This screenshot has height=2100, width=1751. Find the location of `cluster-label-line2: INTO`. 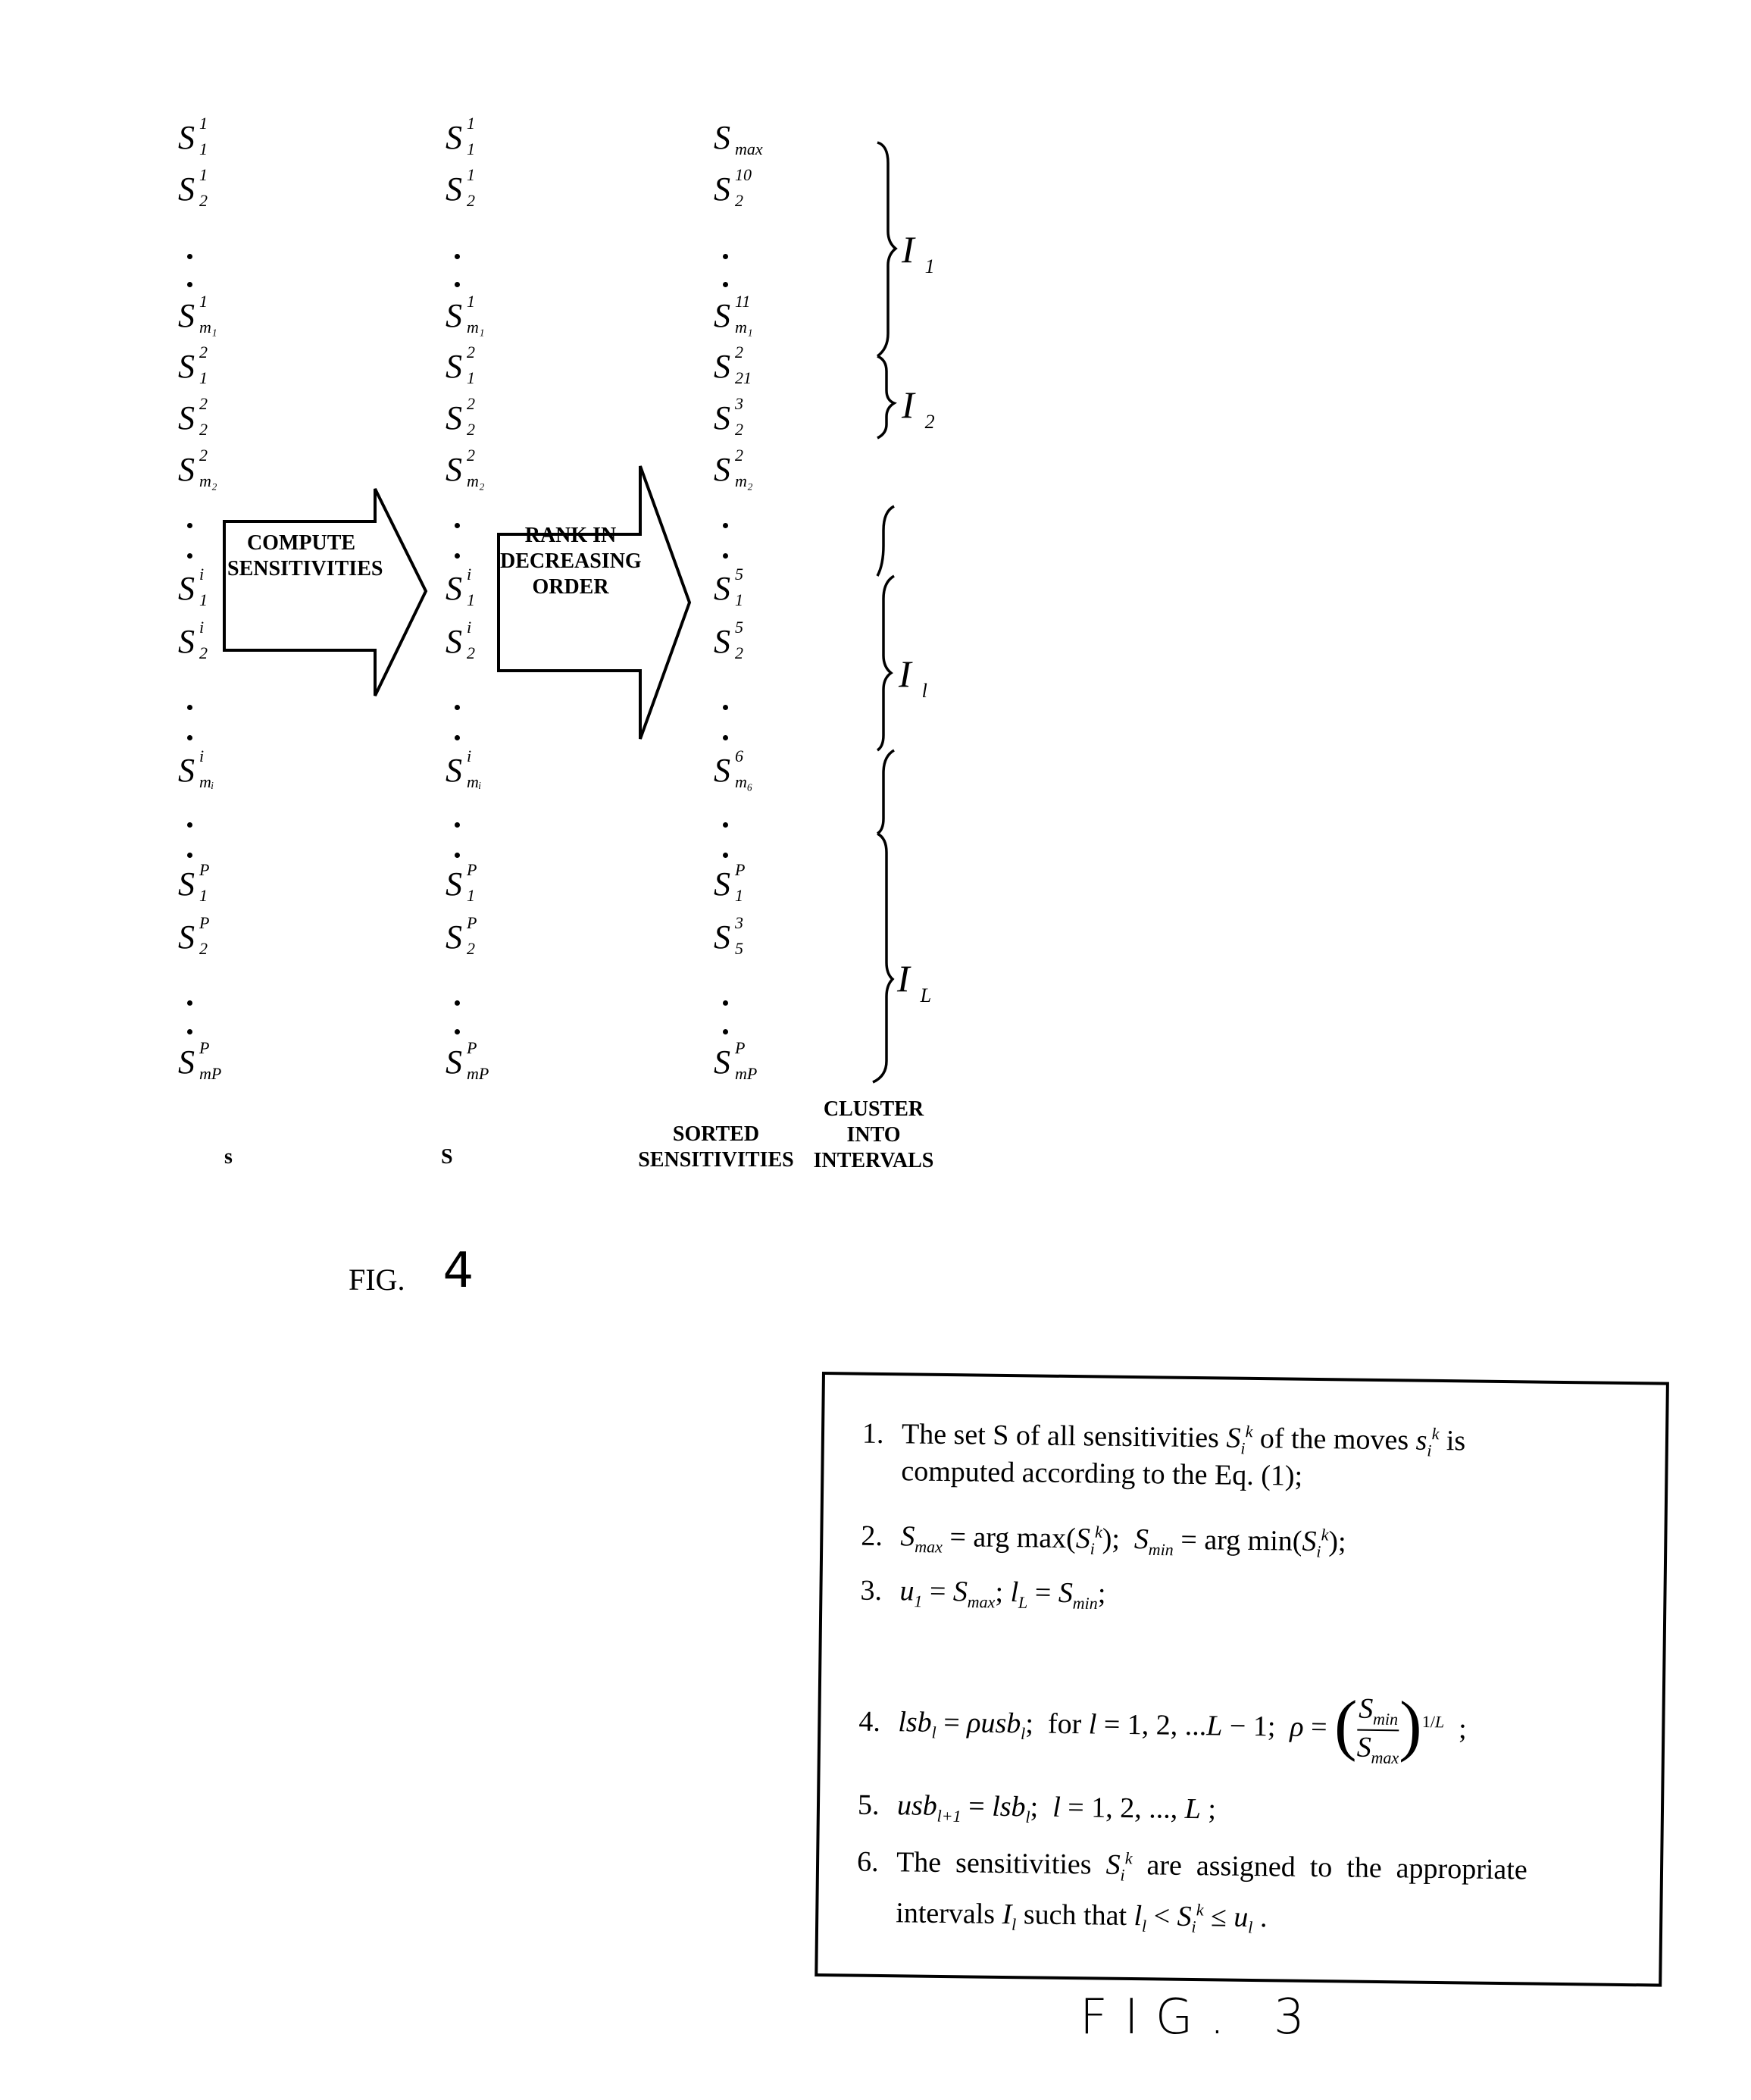

cluster-label-line2: INTO is located at coordinates (873, 1135).